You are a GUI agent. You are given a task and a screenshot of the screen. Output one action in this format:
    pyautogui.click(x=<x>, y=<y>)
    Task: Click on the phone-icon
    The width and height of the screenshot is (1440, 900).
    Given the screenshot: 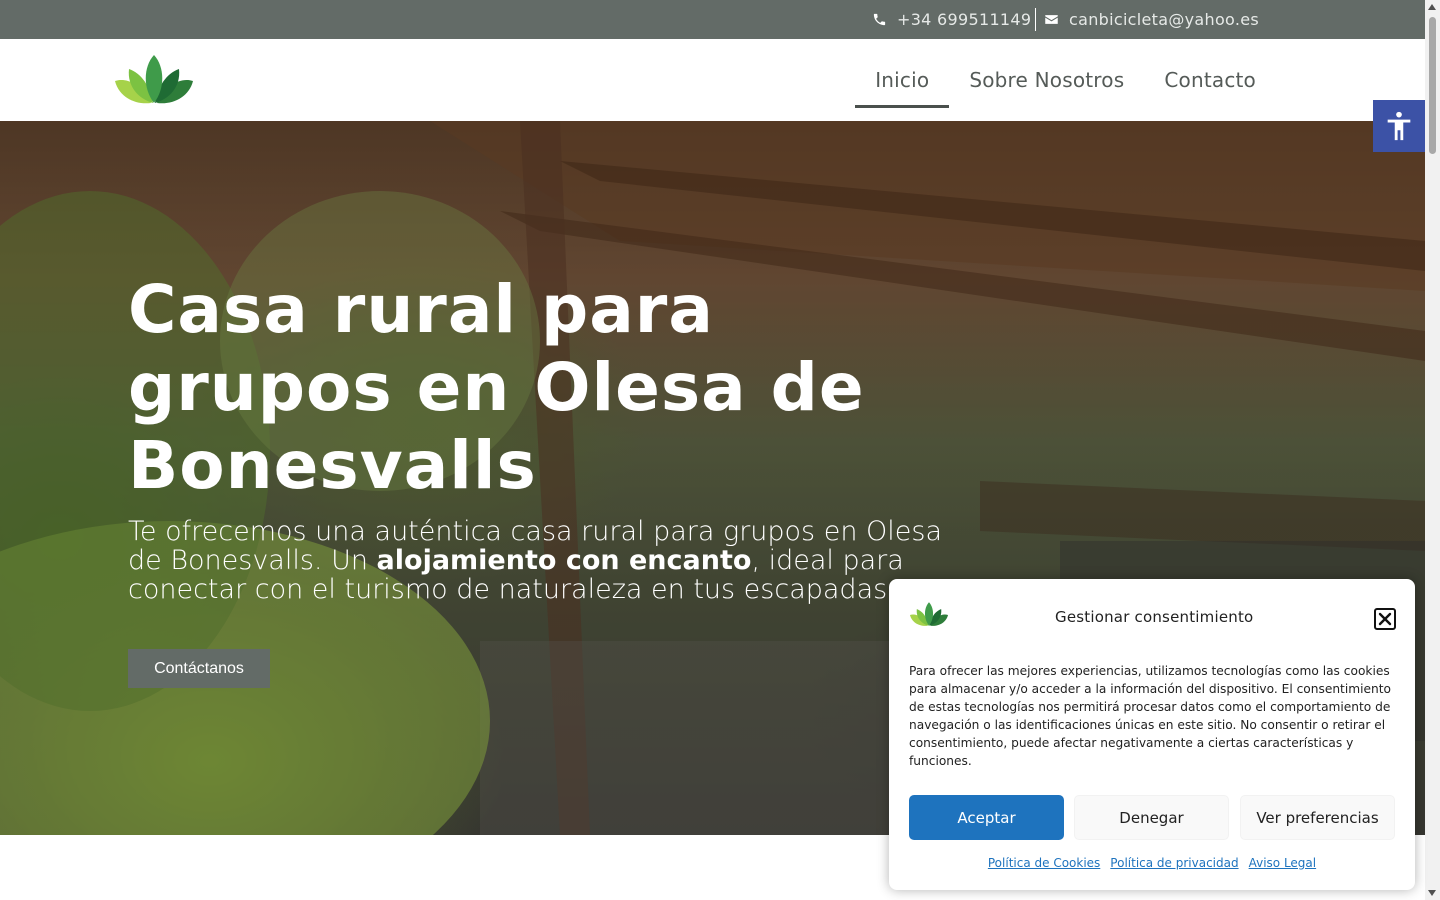 What is the action you would take?
    pyautogui.click(x=879, y=19)
    